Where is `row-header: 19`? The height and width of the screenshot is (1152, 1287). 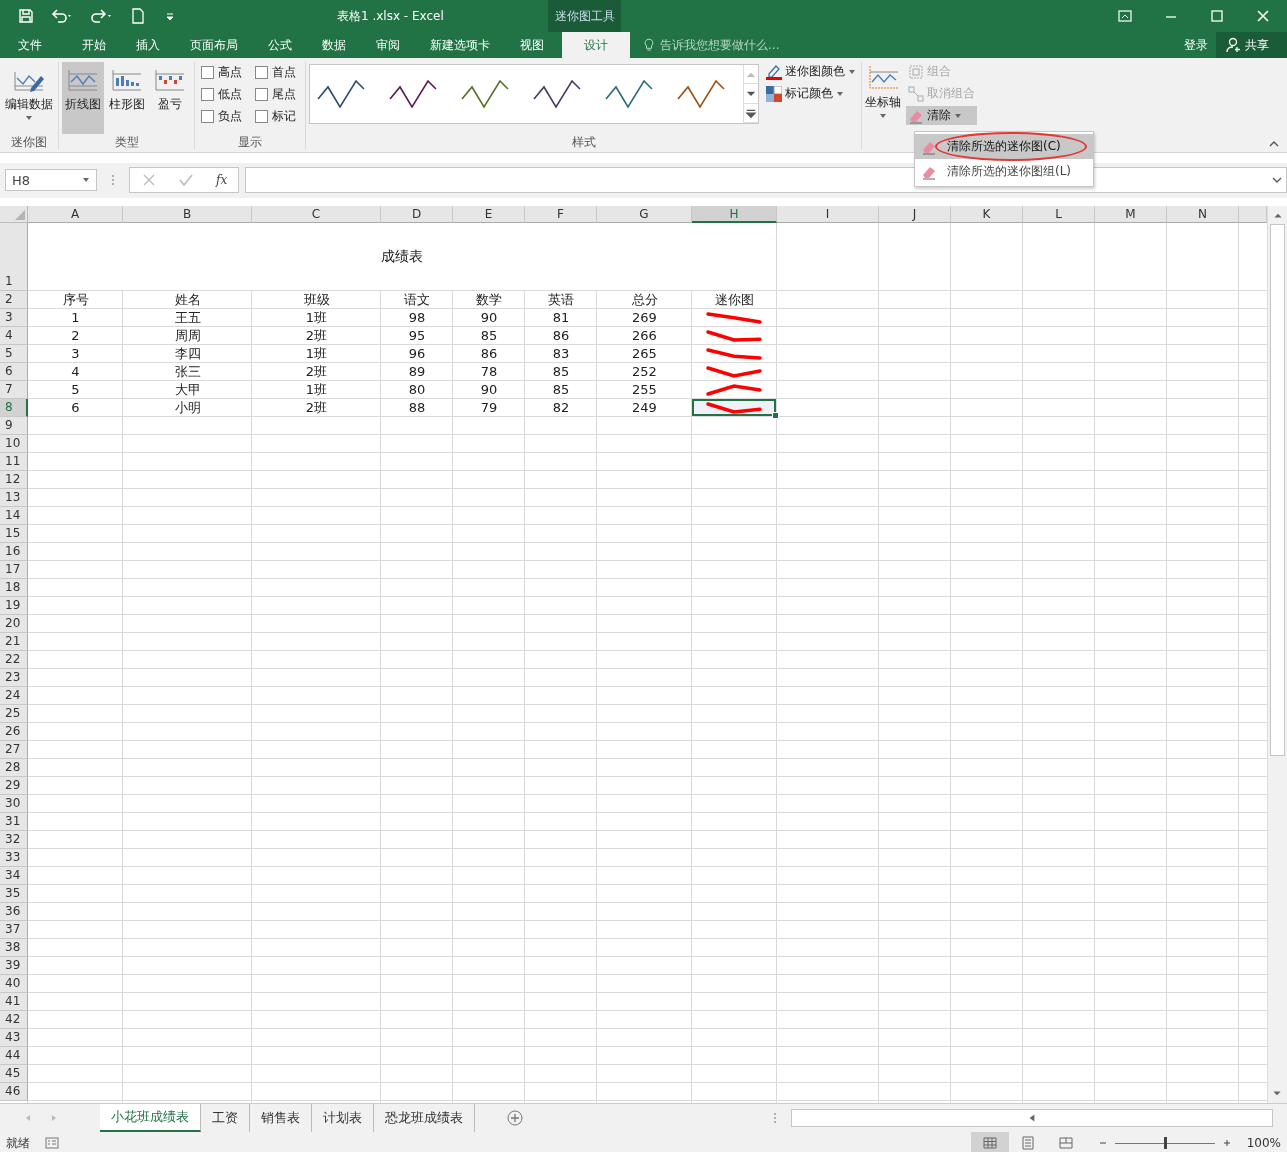 row-header: 19 is located at coordinates (14, 606).